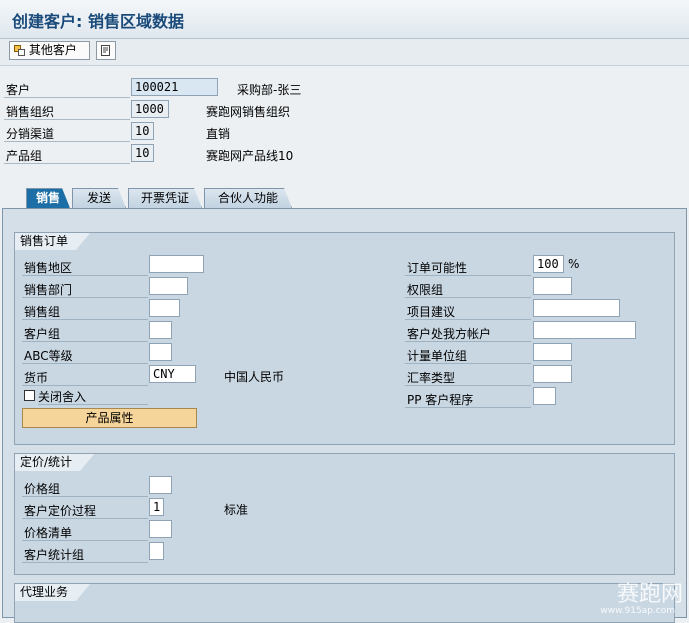 The height and width of the screenshot is (623, 689). Describe the element at coordinates (440, 400) in the screenshot. I see `pp-customer-procedure-label: PP 客户程序` at that location.